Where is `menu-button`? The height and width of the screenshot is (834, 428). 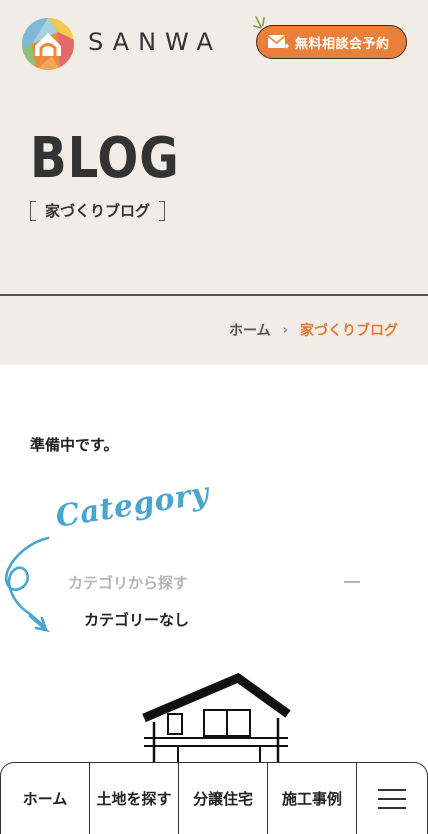
menu-button is located at coordinates (392, 798).